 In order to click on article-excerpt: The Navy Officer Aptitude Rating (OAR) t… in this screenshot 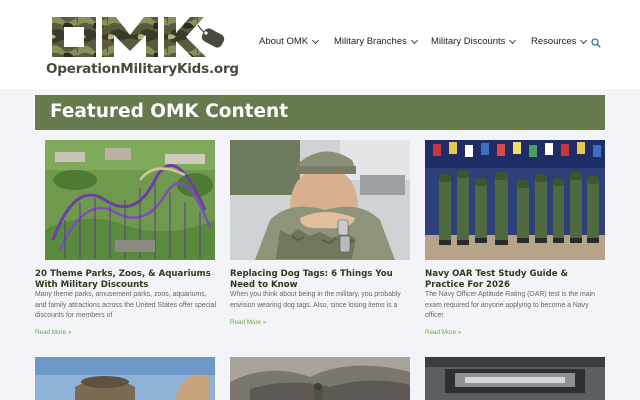, I will do `click(510, 305)`.